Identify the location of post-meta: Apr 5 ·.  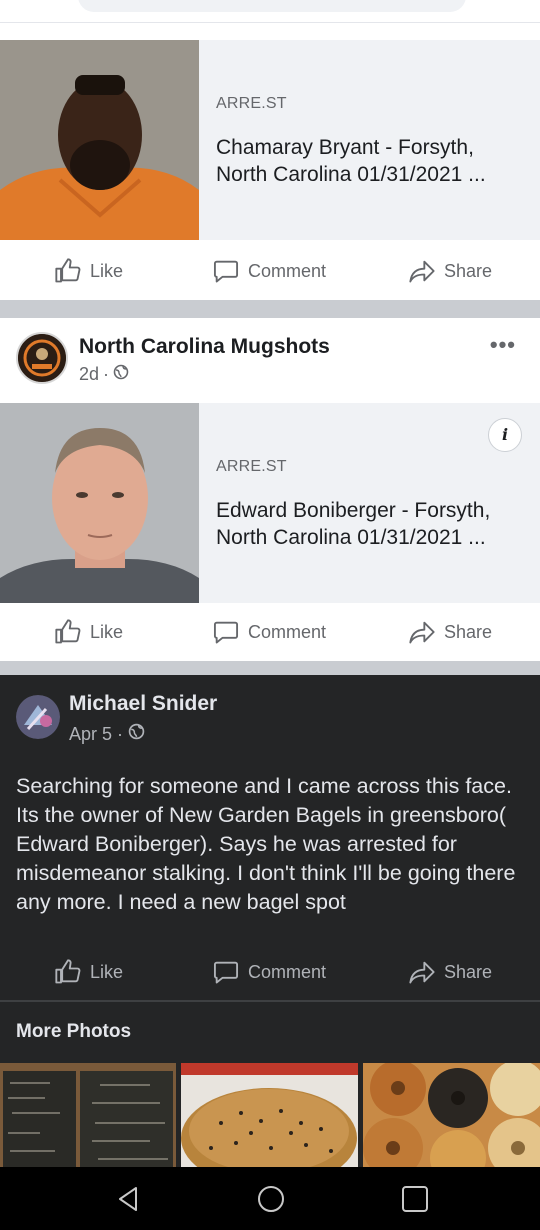
(107, 734).